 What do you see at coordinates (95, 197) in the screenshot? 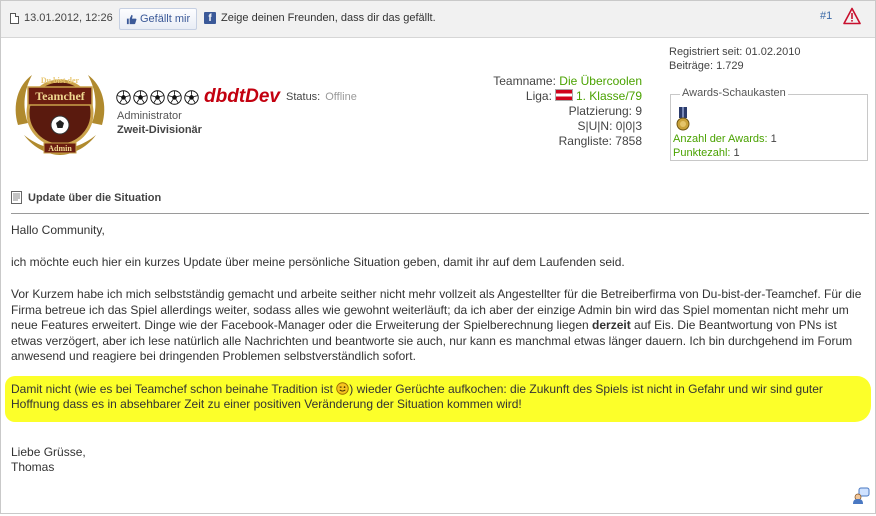
I see `post-title: Update über die Situation` at bounding box center [95, 197].